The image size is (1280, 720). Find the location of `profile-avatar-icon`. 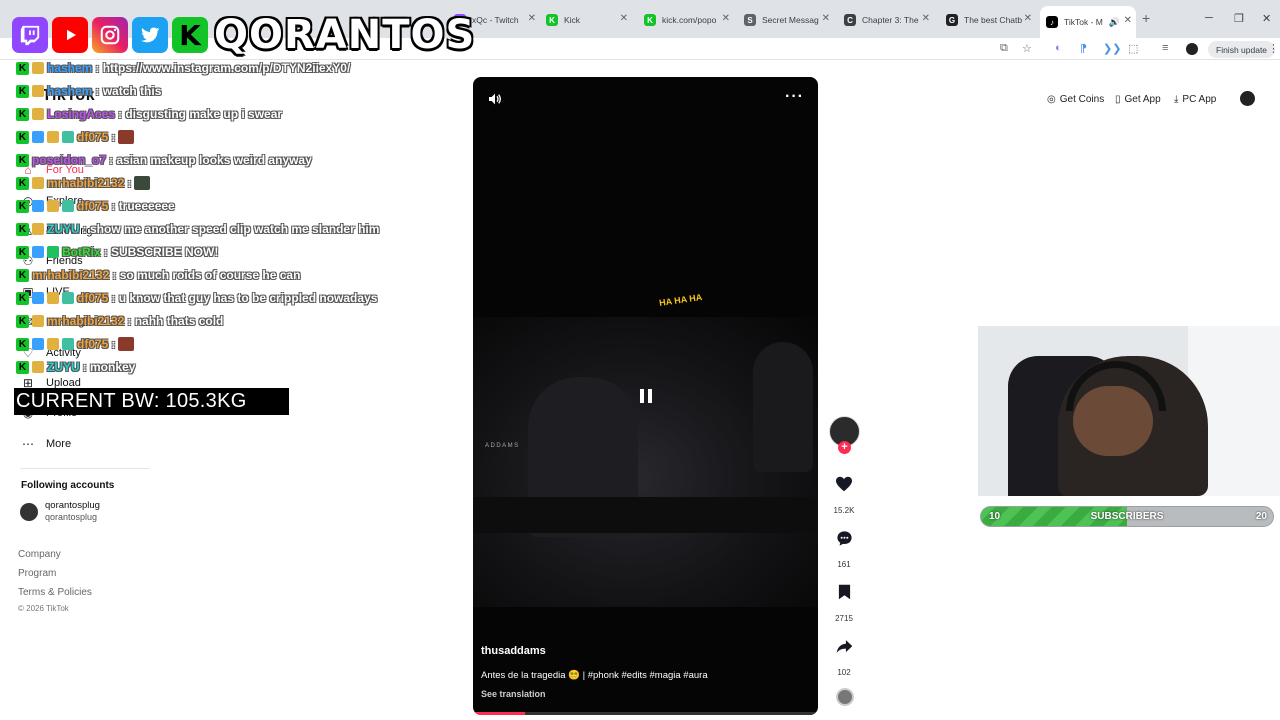

profile-avatar-icon is located at coordinates (1192, 49).